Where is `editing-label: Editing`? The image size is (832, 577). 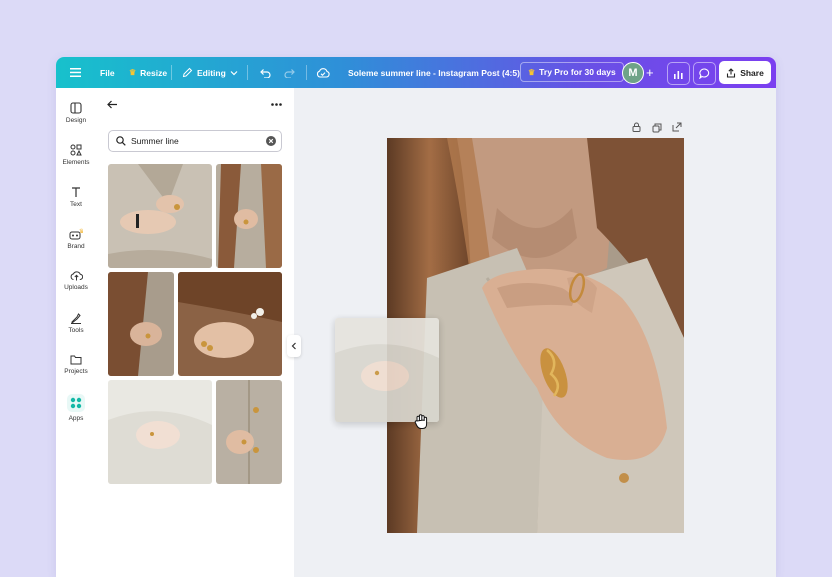 editing-label: Editing is located at coordinates (211, 72).